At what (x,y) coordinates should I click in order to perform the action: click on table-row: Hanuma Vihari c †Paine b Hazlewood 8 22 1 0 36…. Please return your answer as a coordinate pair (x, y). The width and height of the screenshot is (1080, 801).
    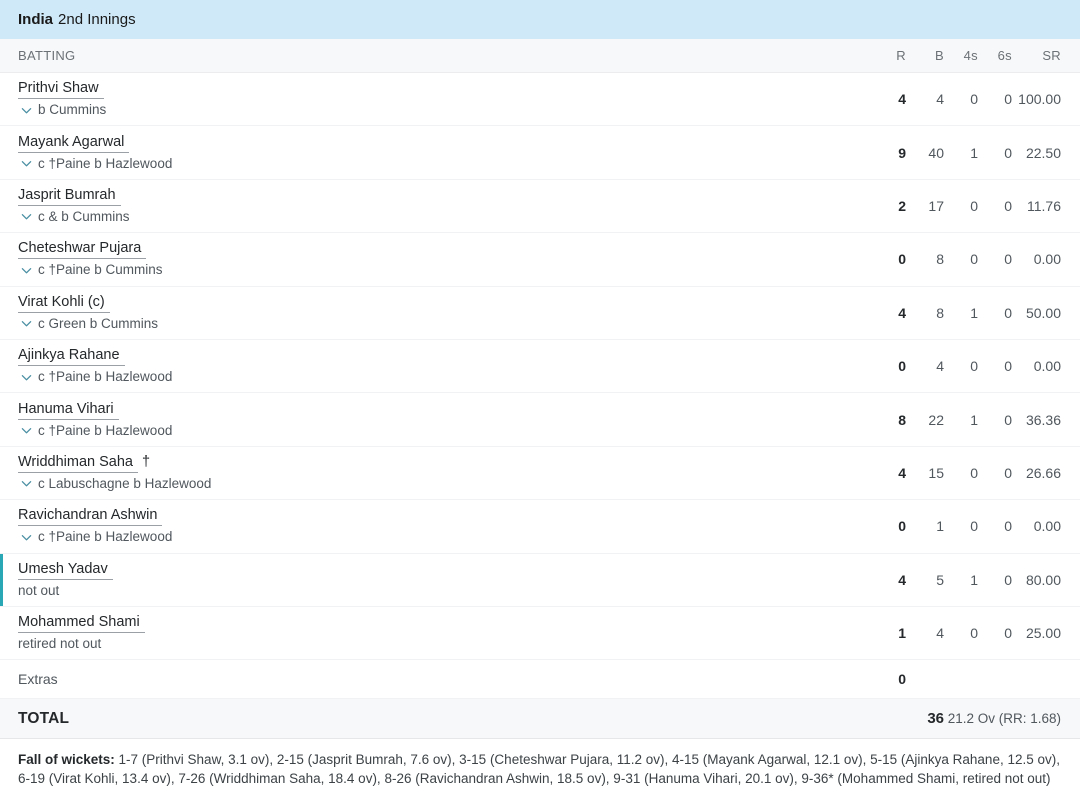
    Looking at the image, I should click on (540, 420).